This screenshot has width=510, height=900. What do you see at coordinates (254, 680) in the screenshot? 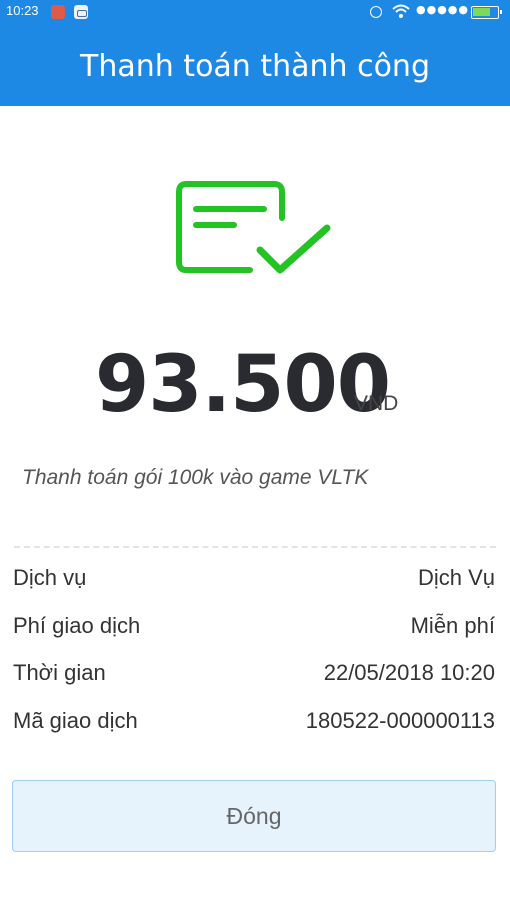
I see `detail-row-time: Thời gian 22/05/2018 10:20` at bounding box center [254, 680].